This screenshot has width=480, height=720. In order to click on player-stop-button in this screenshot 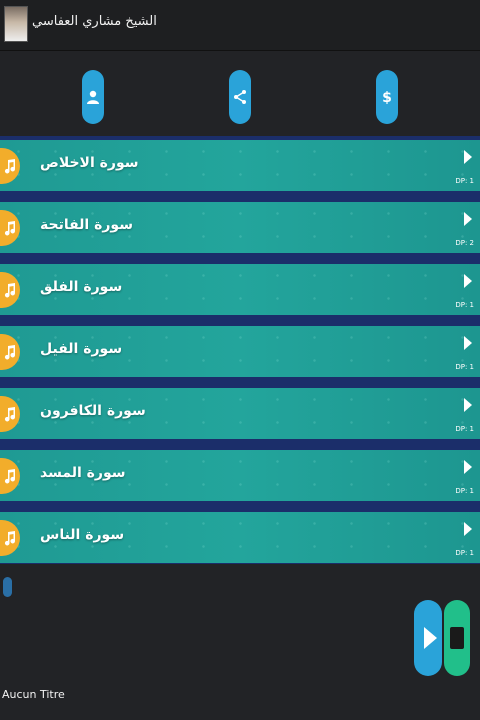, I will do `click(457, 638)`.